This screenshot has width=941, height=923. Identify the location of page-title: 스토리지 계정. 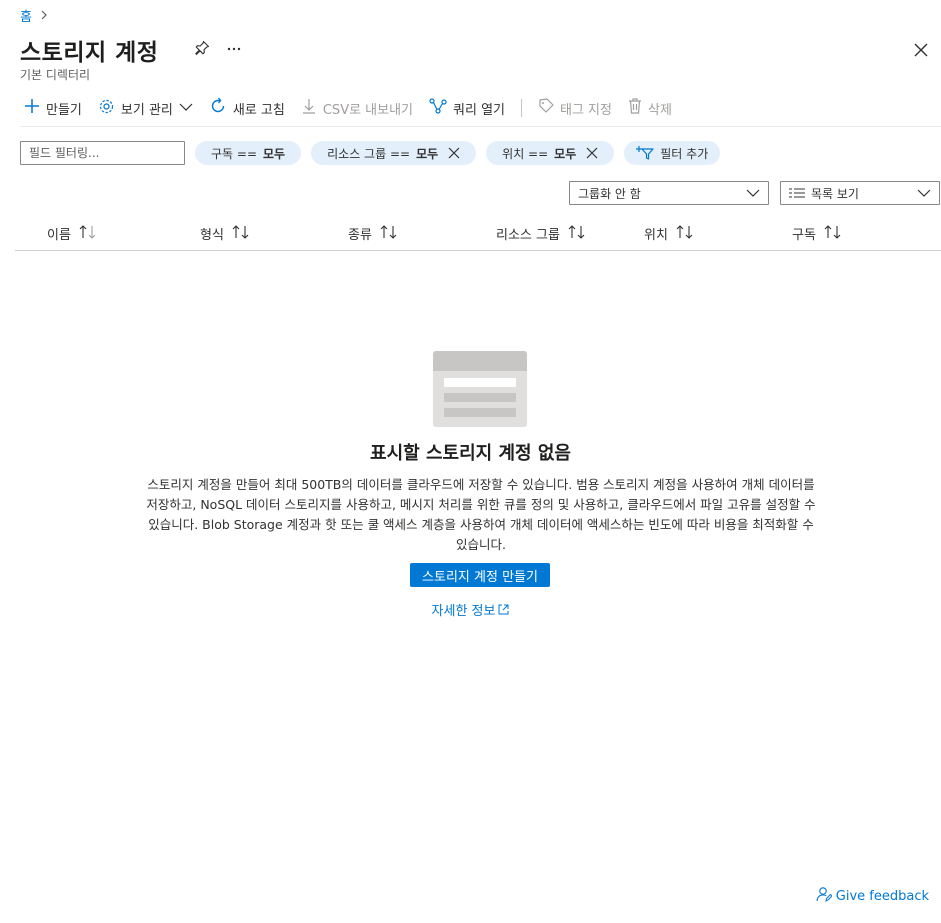
(89, 53).